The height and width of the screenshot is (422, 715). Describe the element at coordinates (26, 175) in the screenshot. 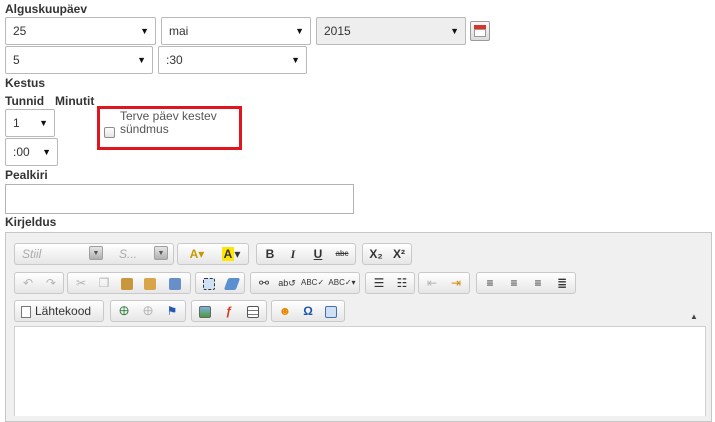

I see `title-label: Pealkiri` at that location.